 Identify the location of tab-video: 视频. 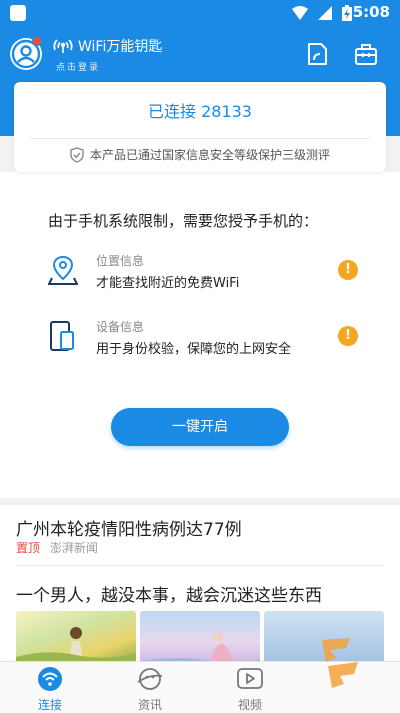
(250, 687).